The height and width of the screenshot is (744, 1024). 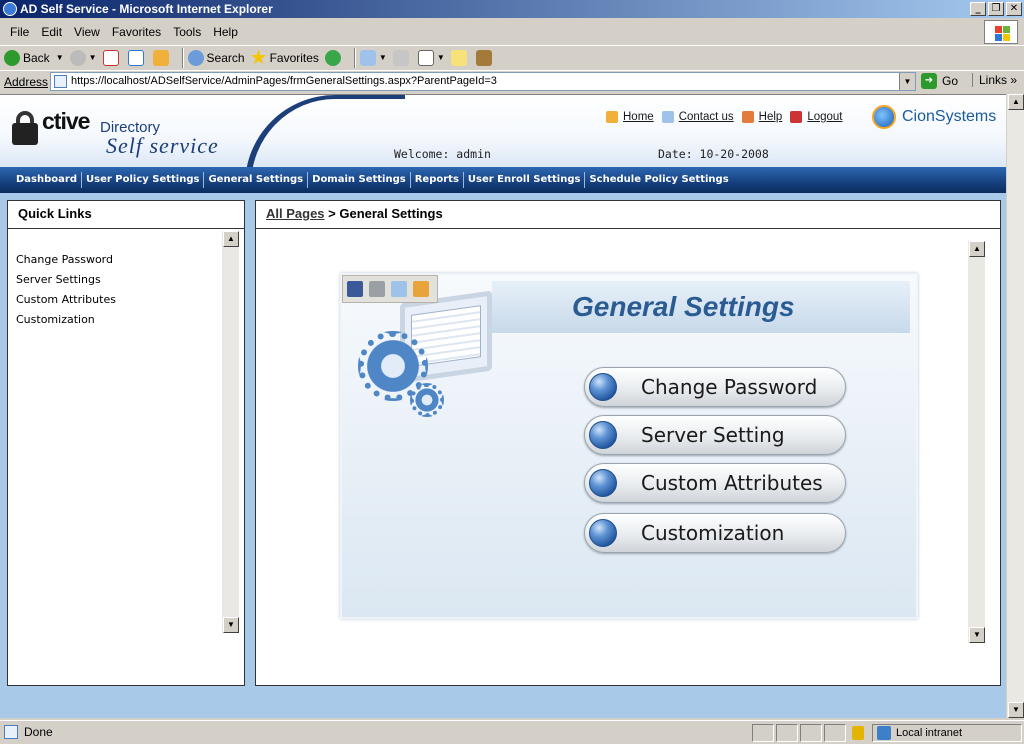 What do you see at coordinates (126, 215) in the screenshot?
I see `quick-links-title: Quick Links` at bounding box center [126, 215].